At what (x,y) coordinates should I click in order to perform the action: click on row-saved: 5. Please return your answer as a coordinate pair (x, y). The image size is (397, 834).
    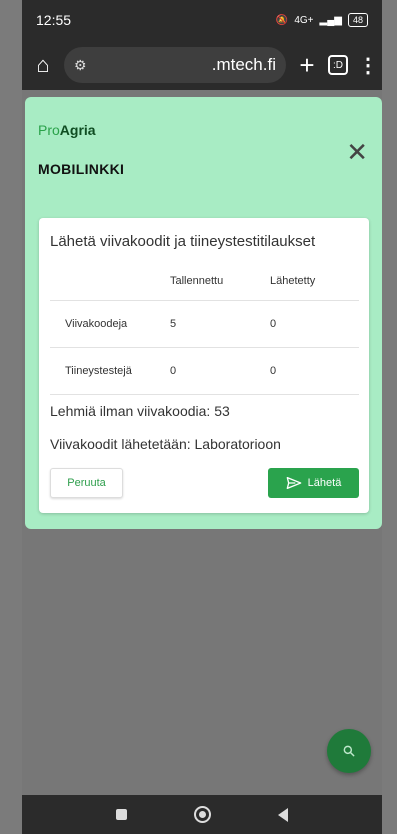
    Looking at the image, I should click on (220, 324).